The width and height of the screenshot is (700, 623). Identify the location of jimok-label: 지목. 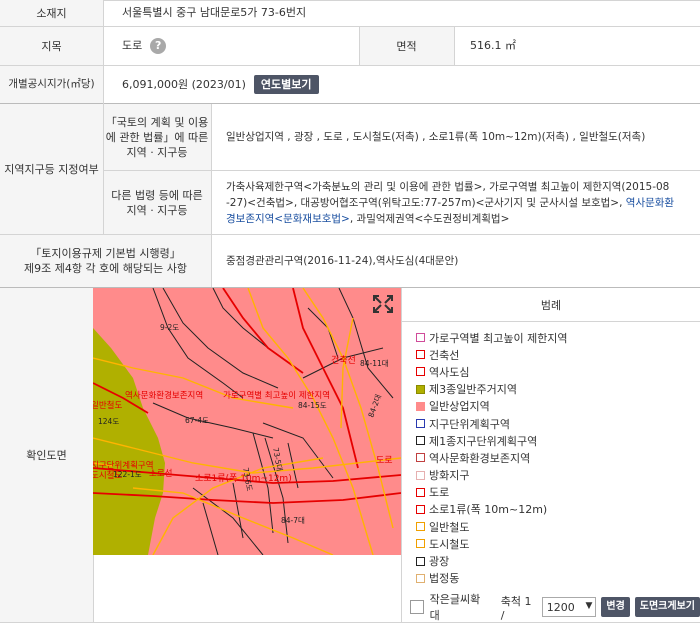
(51, 46).